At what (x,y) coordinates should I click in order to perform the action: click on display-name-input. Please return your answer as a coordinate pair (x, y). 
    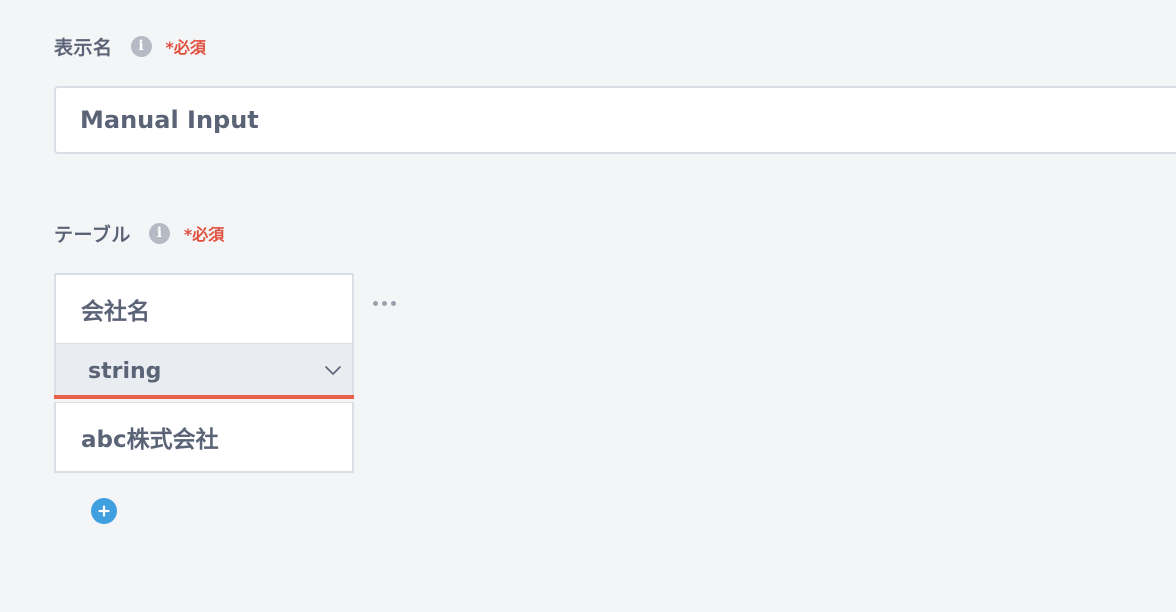
    Looking at the image, I should click on (615, 120).